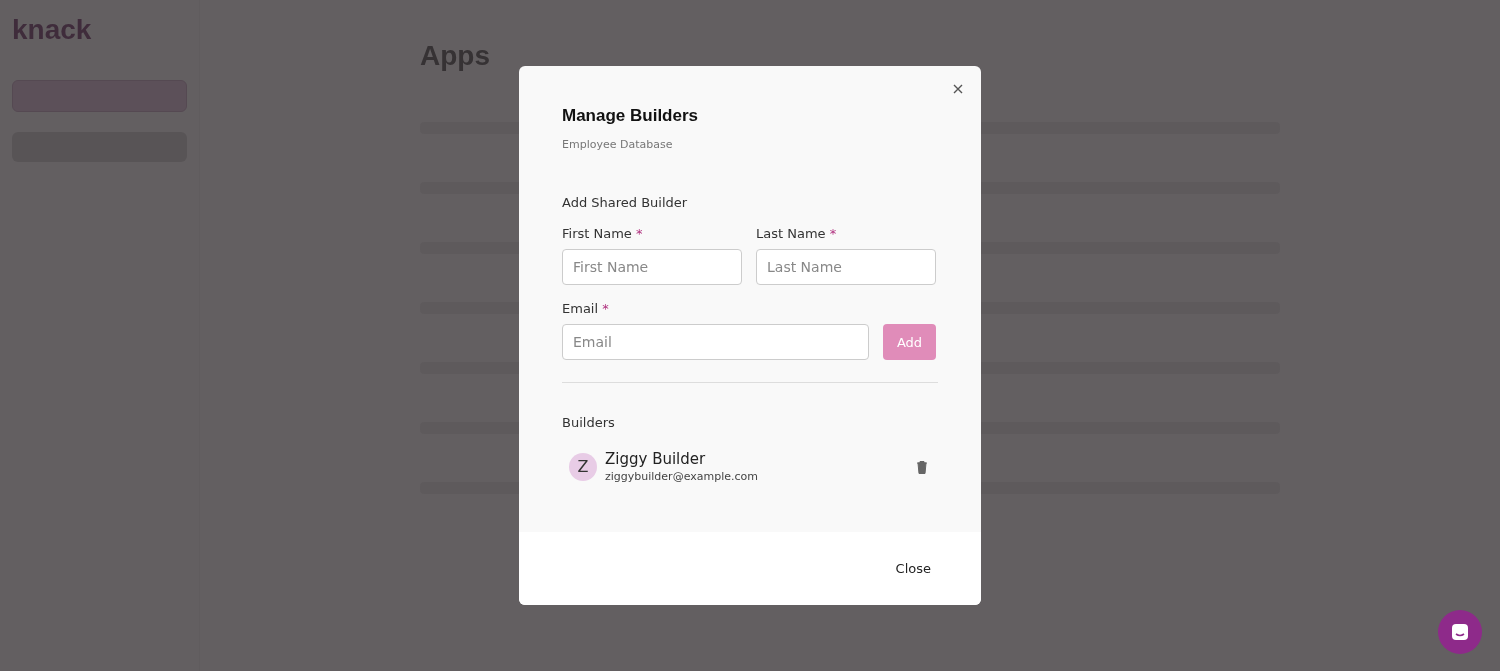  Describe the element at coordinates (1460, 632) in the screenshot. I see `chat-icon` at that location.